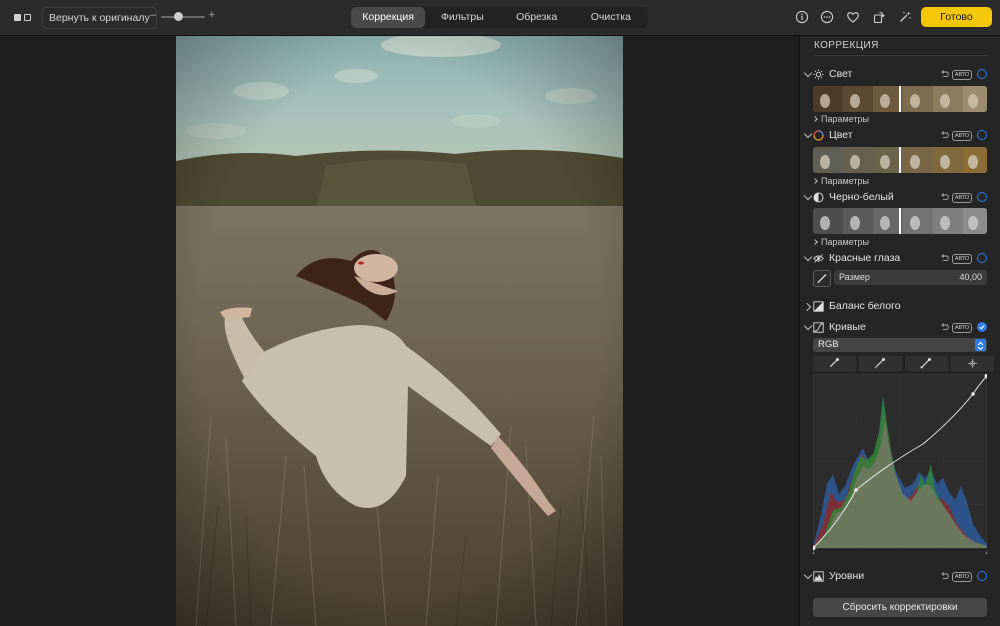 The height and width of the screenshot is (626, 1000). Describe the element at coordinates (905, 17) in the screenshot. I see `magic-wand-icon` at that location.